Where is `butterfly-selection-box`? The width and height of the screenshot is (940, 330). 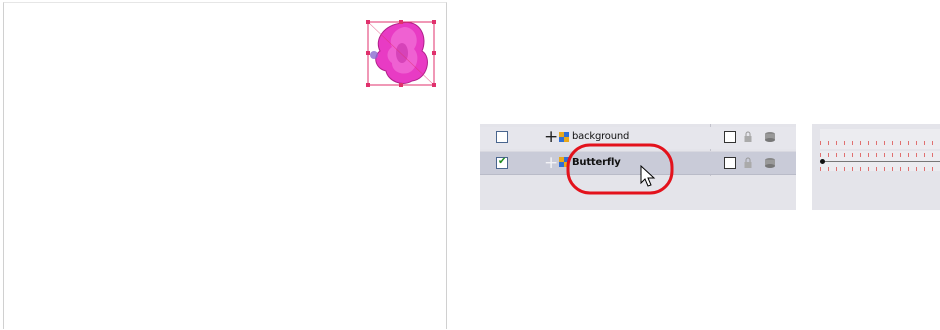
butterfly-selection-box is located at coordinates (400, 54).